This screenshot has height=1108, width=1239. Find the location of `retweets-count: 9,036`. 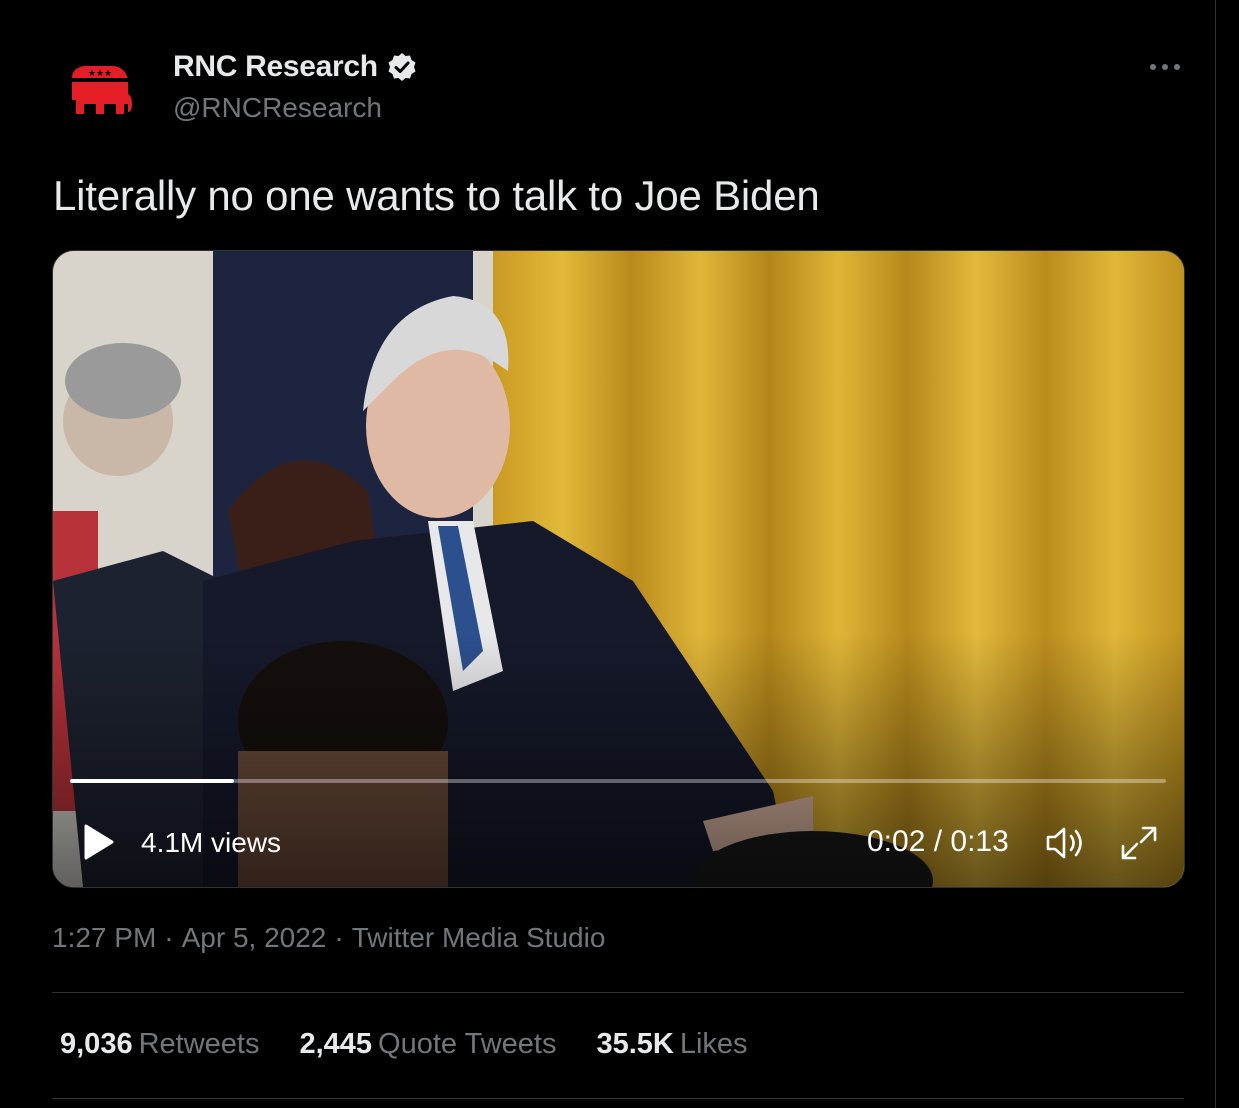

retweets-count: 9,036 is located at coordinates (96, 1044).